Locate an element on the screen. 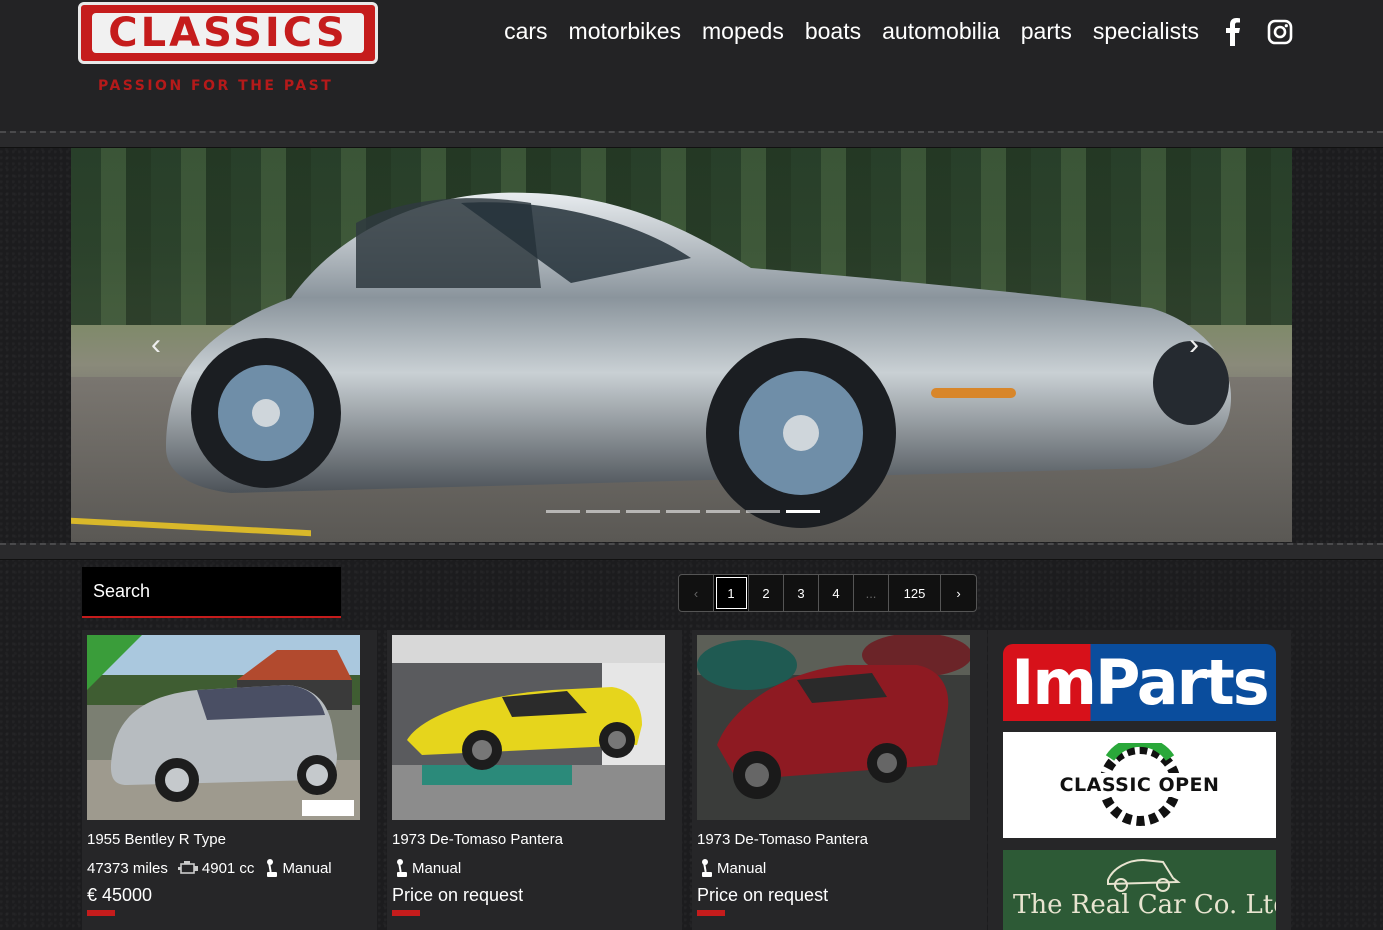  slider-dot-active is located at coordinates (803, 511).